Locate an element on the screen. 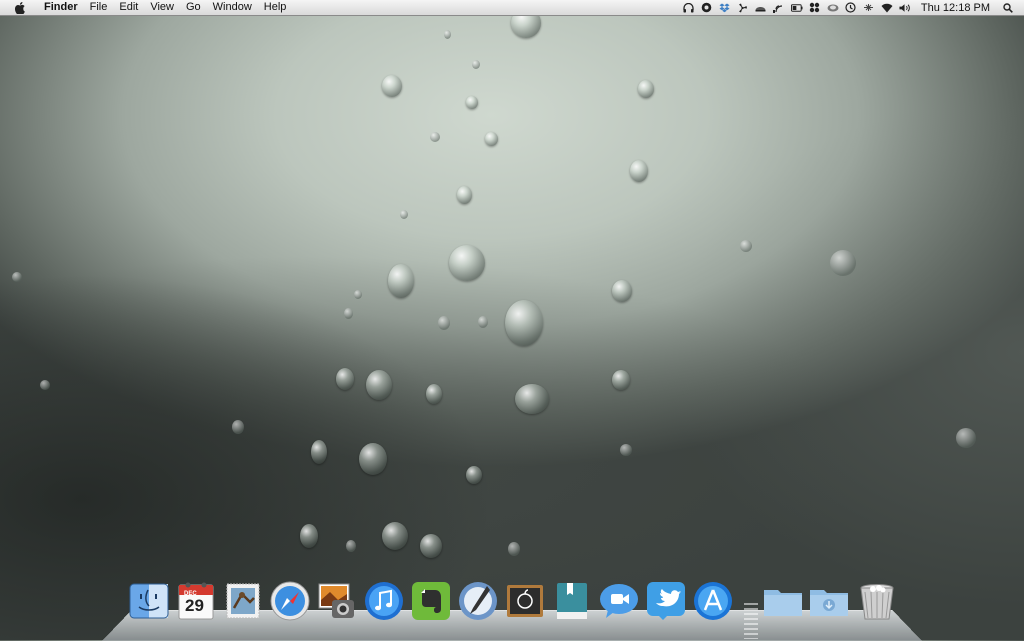  dock-item-ical: DEC 29 is located at coordinates (196, 601).